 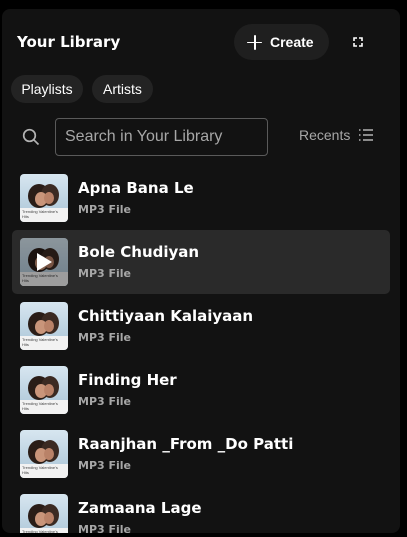 I want to click on sort-recents-button: Recents, so click(x=336, y=135).